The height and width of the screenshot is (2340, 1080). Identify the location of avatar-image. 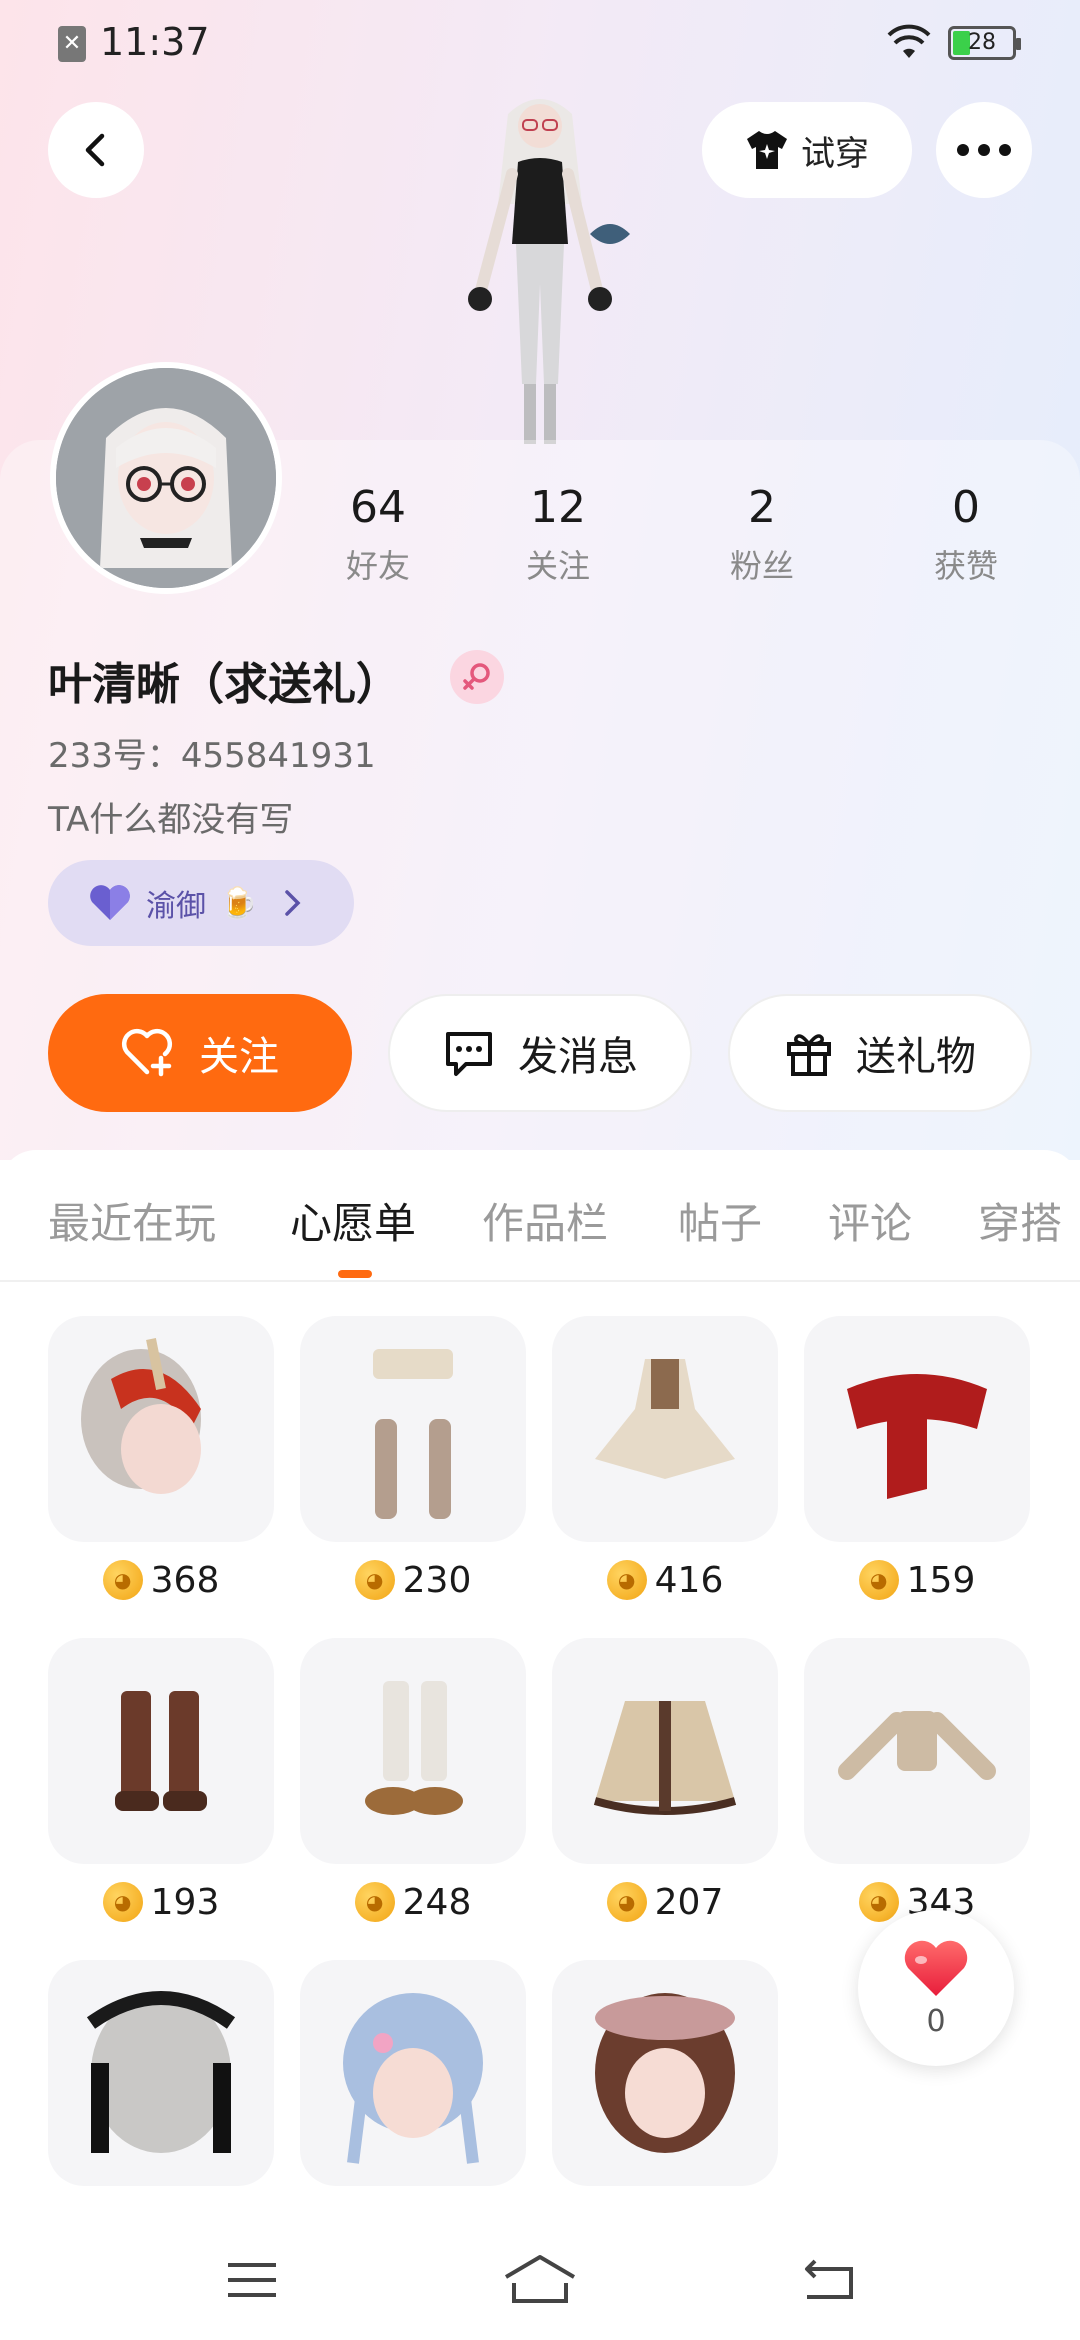
(166, 478).